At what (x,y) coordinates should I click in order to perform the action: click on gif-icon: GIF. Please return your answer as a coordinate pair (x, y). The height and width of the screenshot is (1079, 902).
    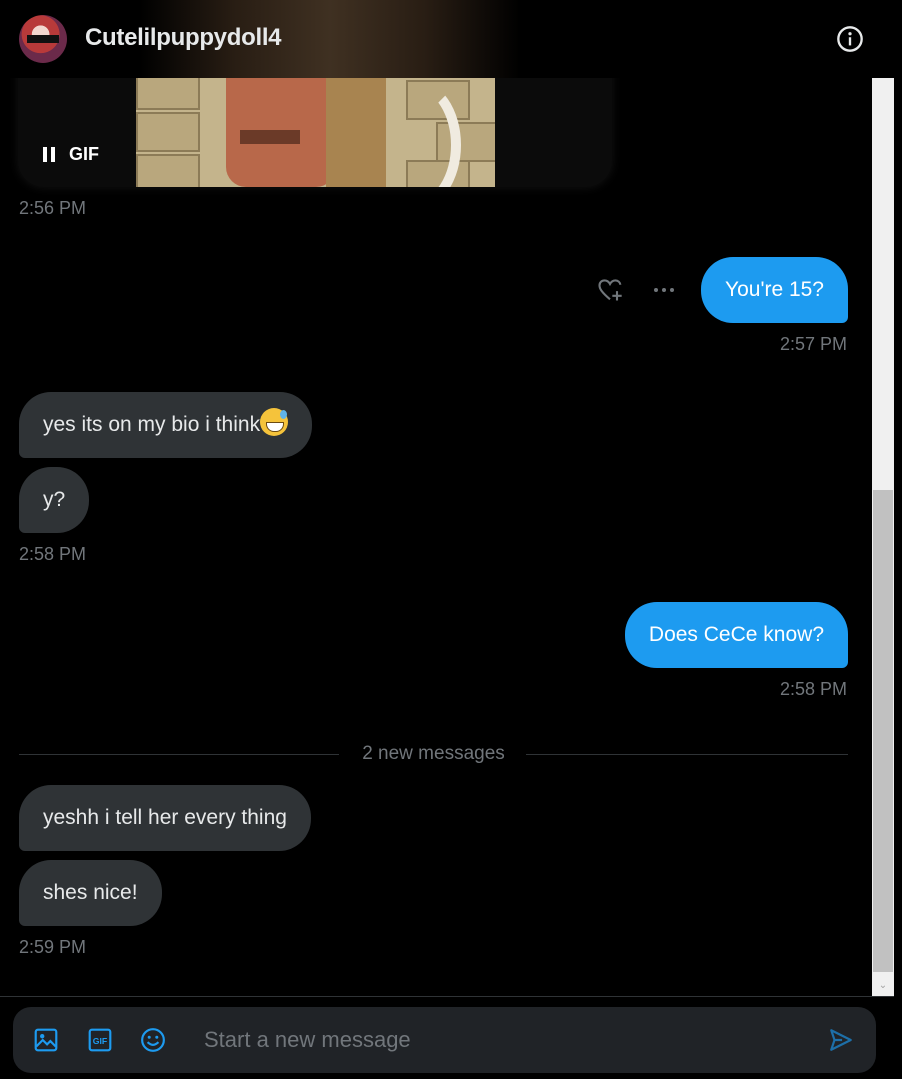
    Looking at the image, I should click on (100, 1040).